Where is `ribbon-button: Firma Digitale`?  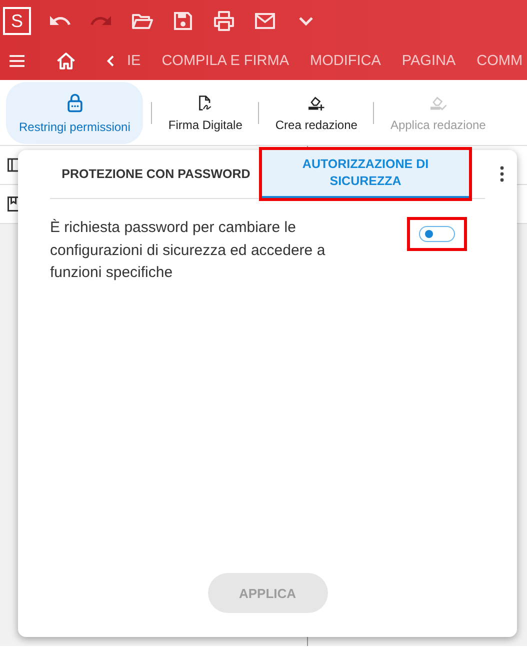
ribbon-button: Firma Digitale is located at coordinates (205, 113).